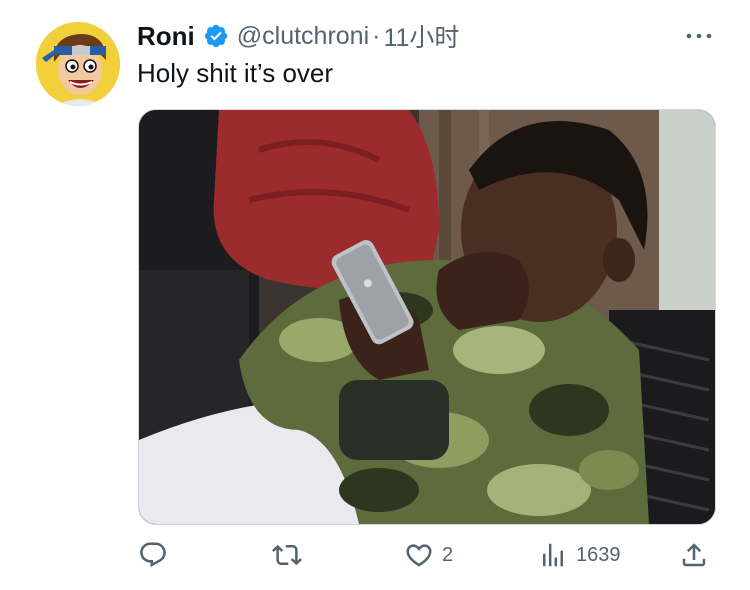 The width and height of the screenshot is (750, 590). I want to click on like-button: 2, so click(428, 555).